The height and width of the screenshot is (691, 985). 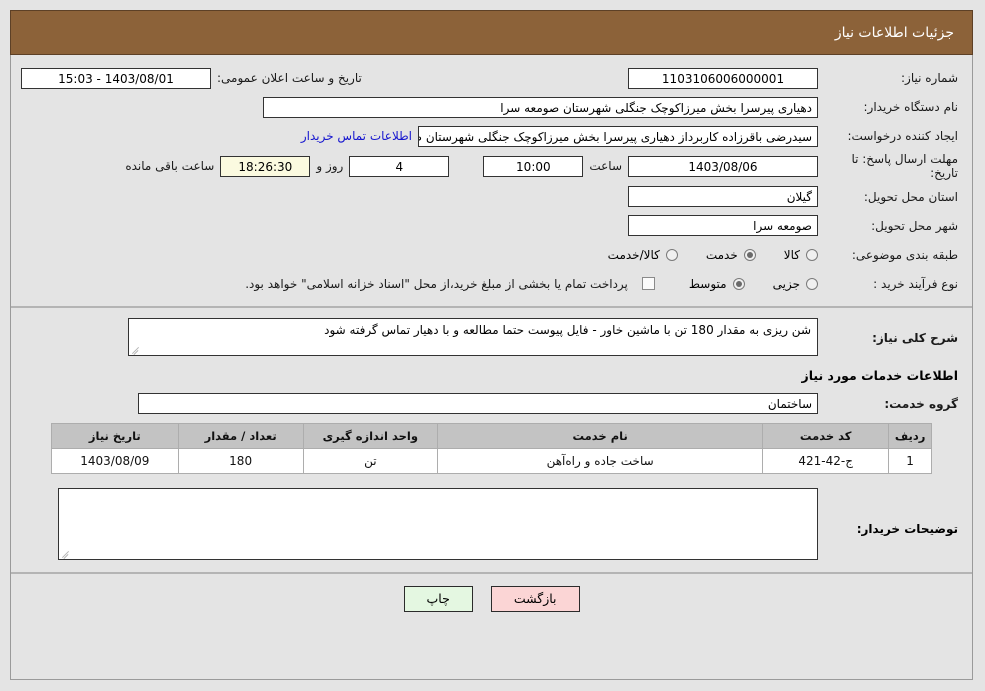 I want to click on th-date: تاریخ نیاز, so click(x=115, y=435).